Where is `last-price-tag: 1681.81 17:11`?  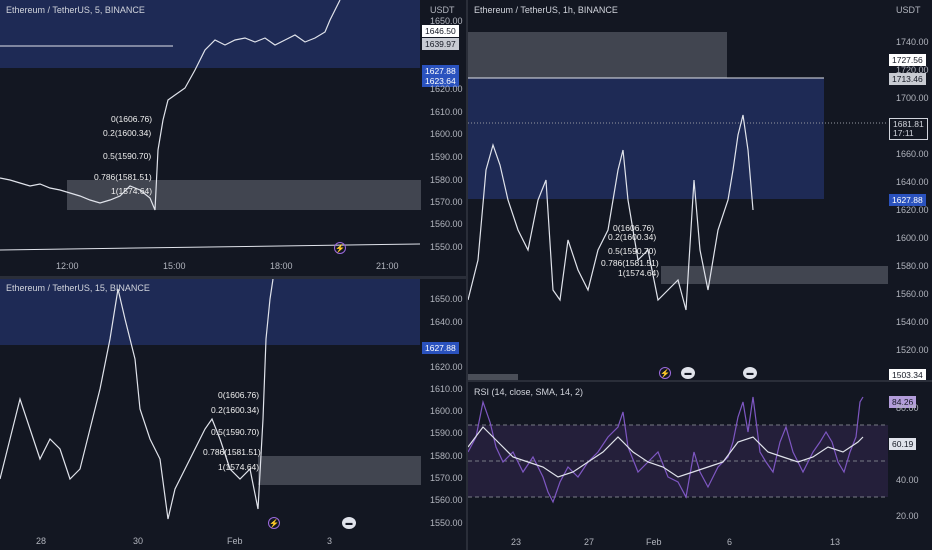 last-price-tag: 1681.81 17:11 is located at coordinates (908, 129).